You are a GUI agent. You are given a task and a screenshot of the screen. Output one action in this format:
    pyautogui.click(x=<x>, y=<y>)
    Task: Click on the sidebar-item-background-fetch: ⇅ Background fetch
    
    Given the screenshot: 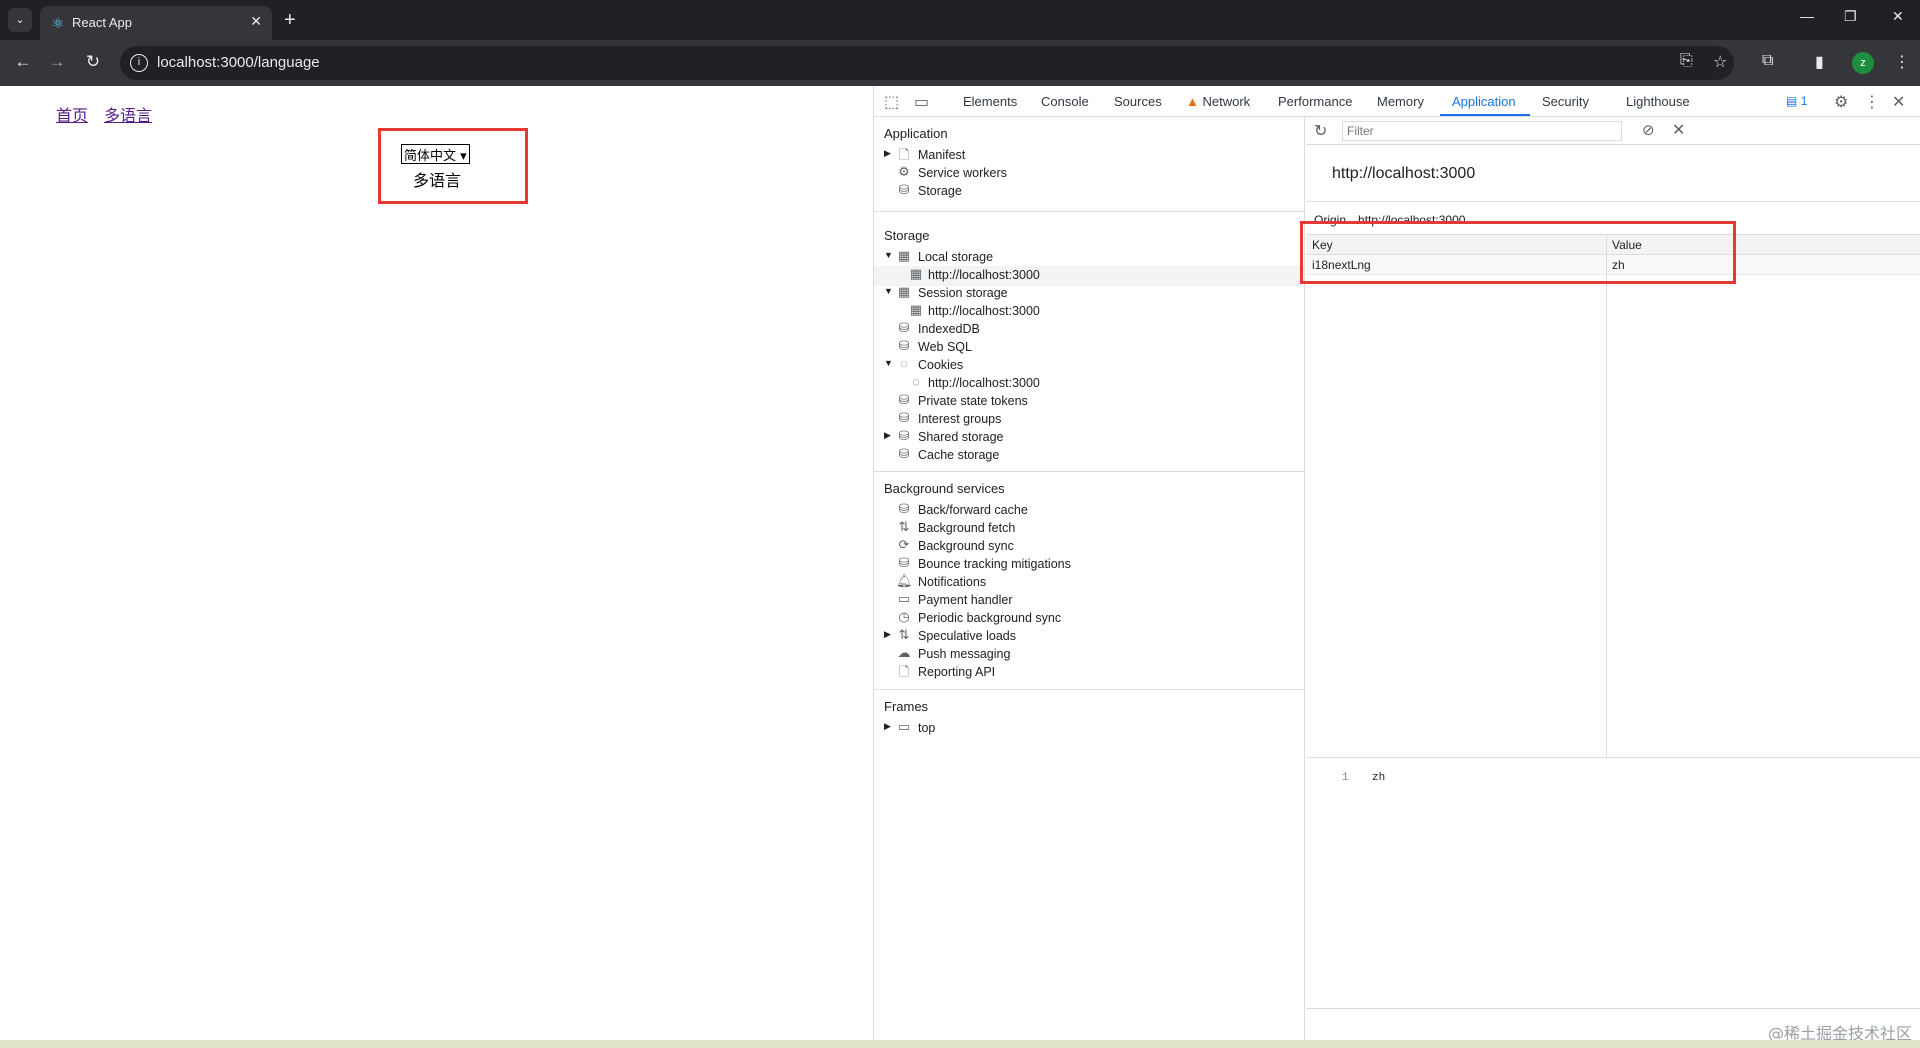 What is the action you would take?
    pyautogui.click(x=1094, y=529)
    